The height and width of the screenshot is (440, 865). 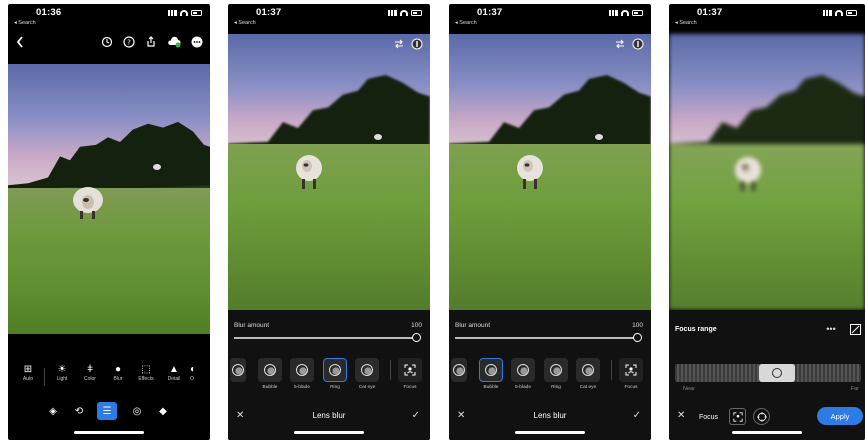 What do you see at coordinates (840, 416) in the screenshot?
I see `apply-button: Apply` at bounding box center [840, 416].